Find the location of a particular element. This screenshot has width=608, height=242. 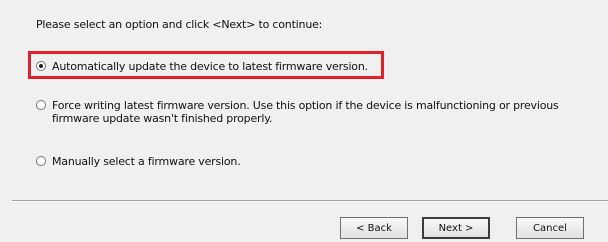

option-manual-select-label: Manually select a firmware version. is located at coordinates (146, 161).